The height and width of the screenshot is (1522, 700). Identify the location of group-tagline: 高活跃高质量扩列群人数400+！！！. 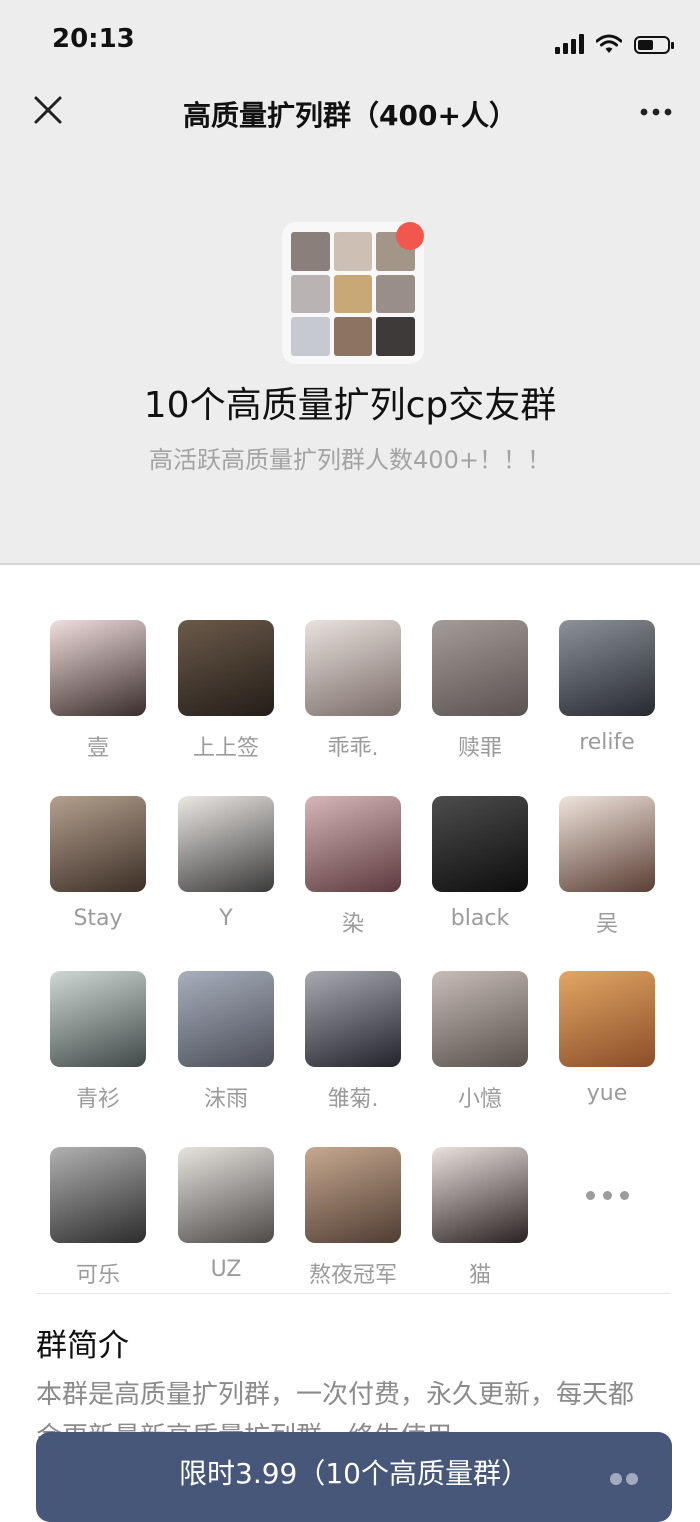
(350, 460).